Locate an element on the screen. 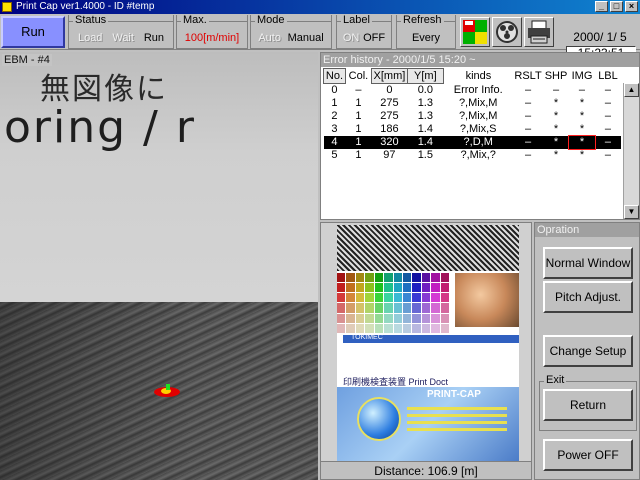 This screenshot has width=640, height=480. column-header: X[mm] is located at coordinates (389, 76).